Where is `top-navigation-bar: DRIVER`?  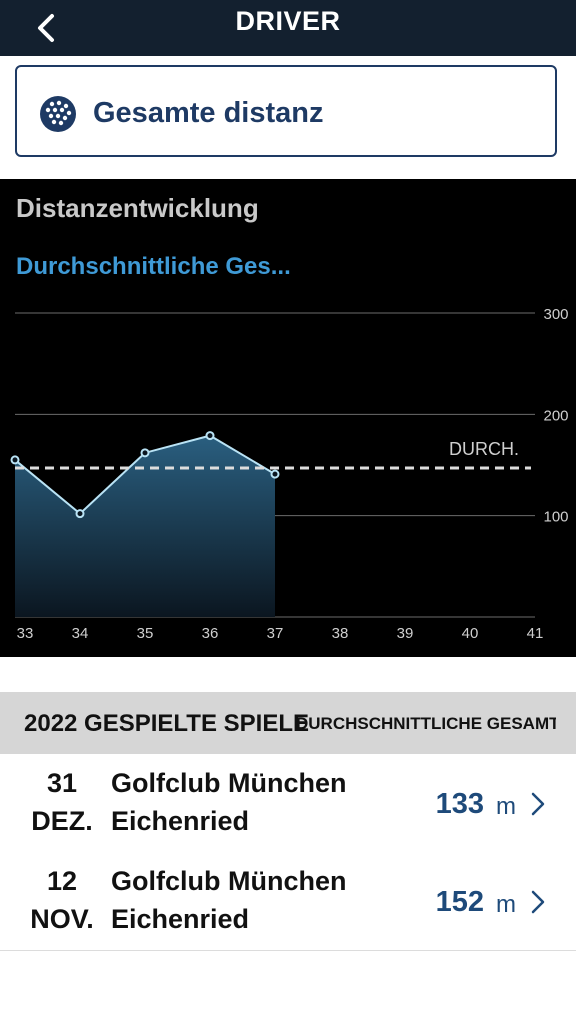
top-navigation-bar: DRIVER is located at coordinates (288, 28).